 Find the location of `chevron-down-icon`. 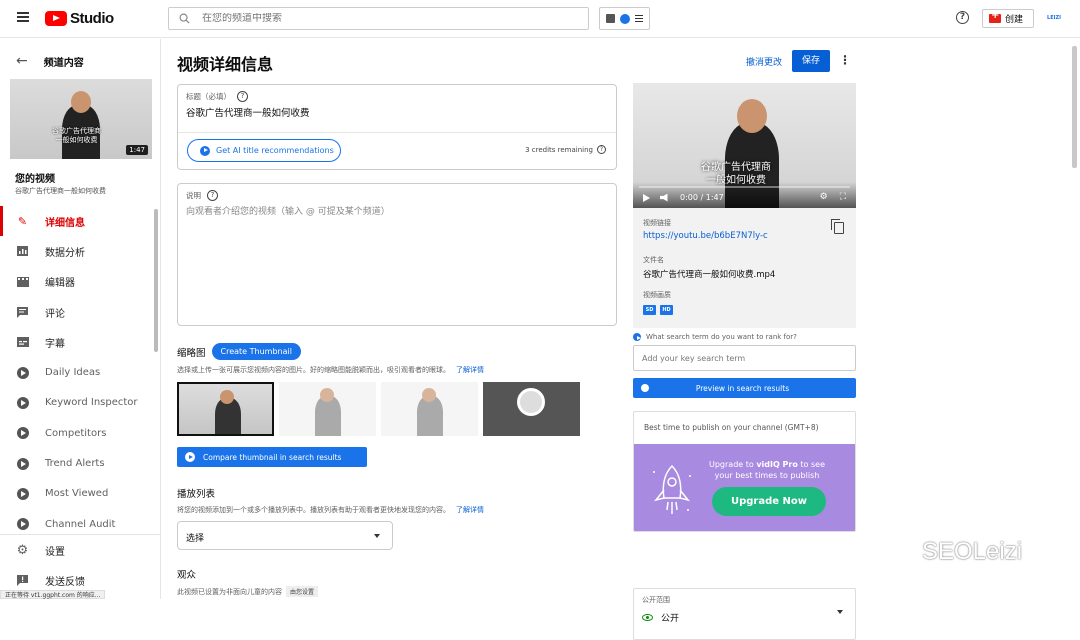

chevron-down-icon is located at coordinates (840, 612).